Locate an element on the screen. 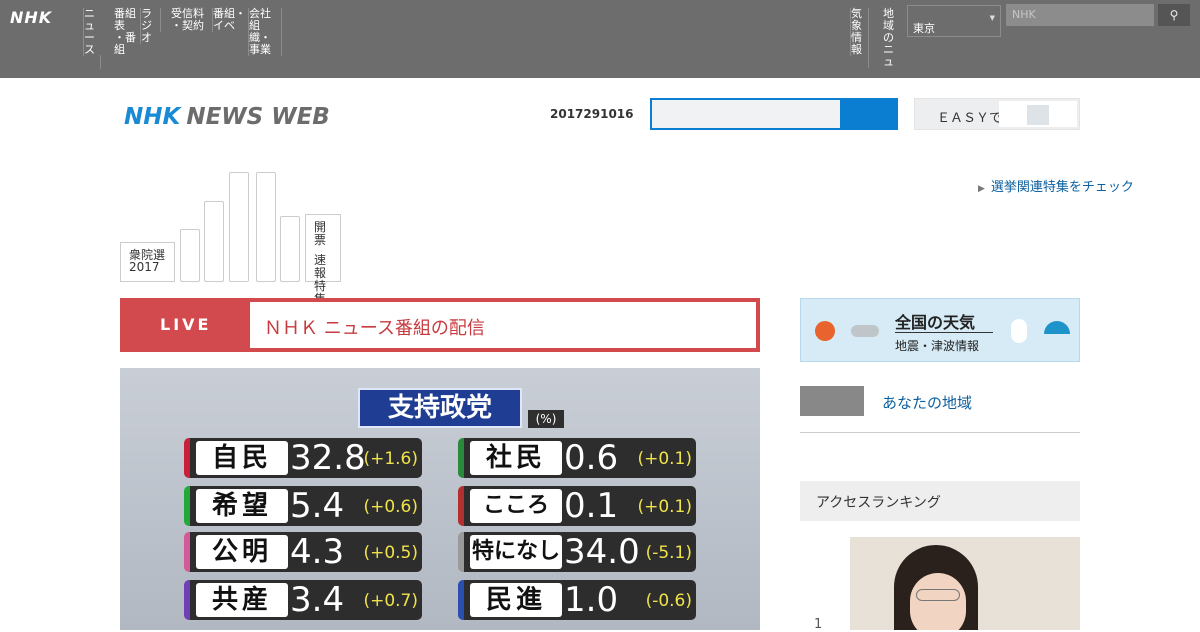 Image resolution: width=1200 pixels, height=632 pixels. easy-toggle-label: ＥＡＳＹで is located at coordinates (970, 118).